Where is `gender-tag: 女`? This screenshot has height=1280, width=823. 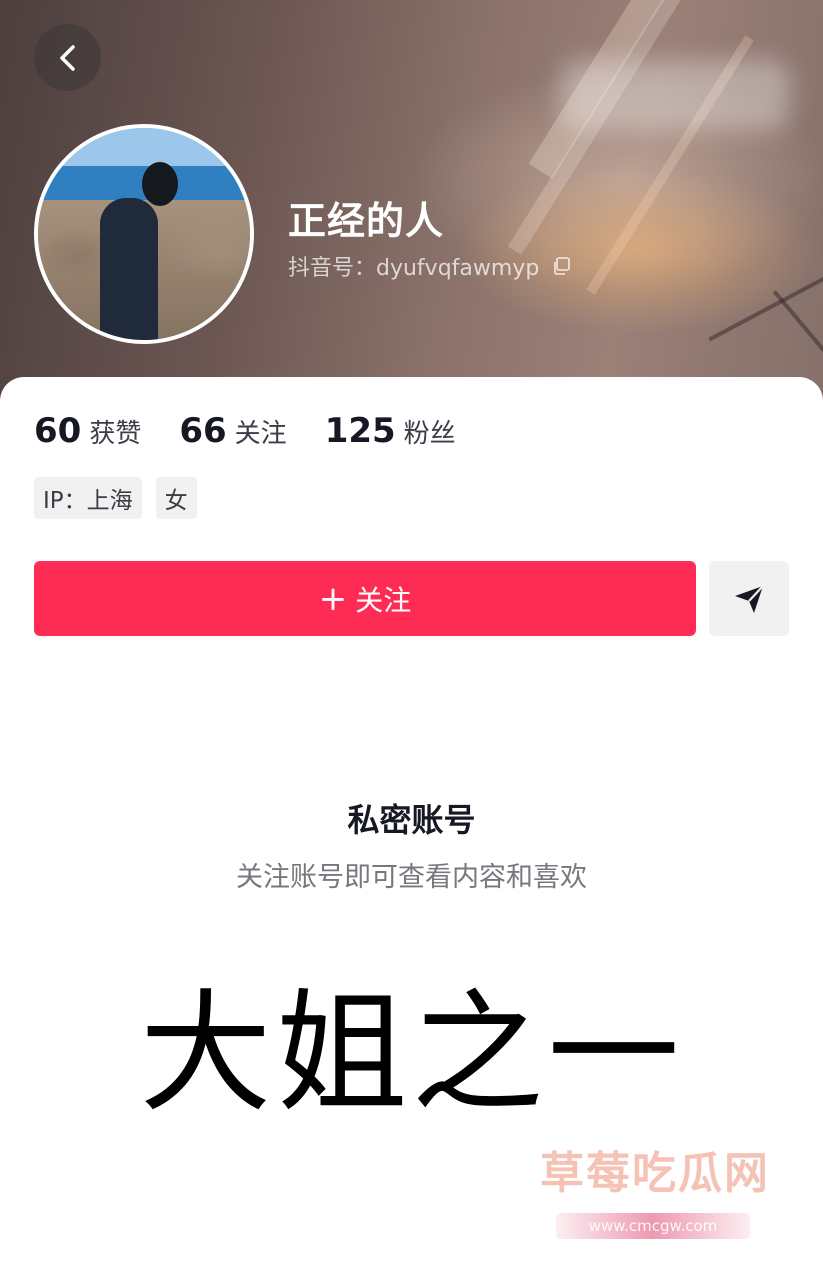
gender-tag: 女 is located at coordinates (176, 498).